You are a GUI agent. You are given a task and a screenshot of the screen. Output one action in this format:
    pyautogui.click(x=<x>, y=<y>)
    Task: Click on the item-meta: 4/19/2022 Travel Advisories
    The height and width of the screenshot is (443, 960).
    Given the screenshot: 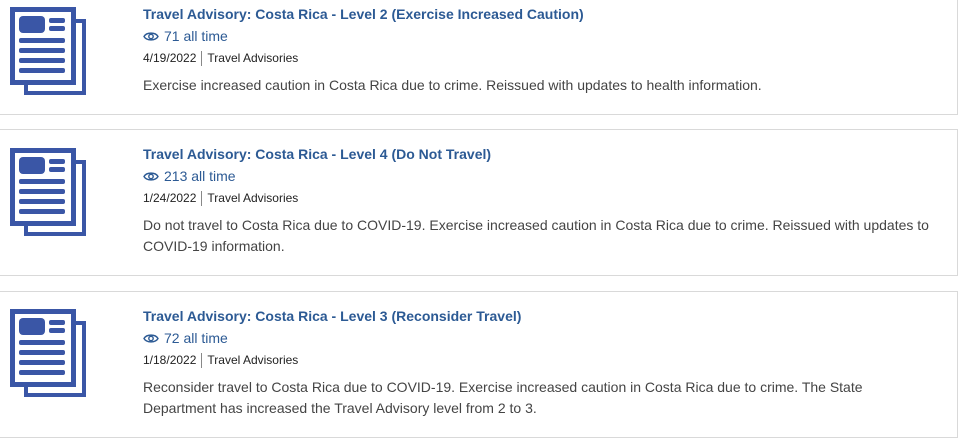 What is the action you would take?
    pyautogui.click(x=540, y=58)
    